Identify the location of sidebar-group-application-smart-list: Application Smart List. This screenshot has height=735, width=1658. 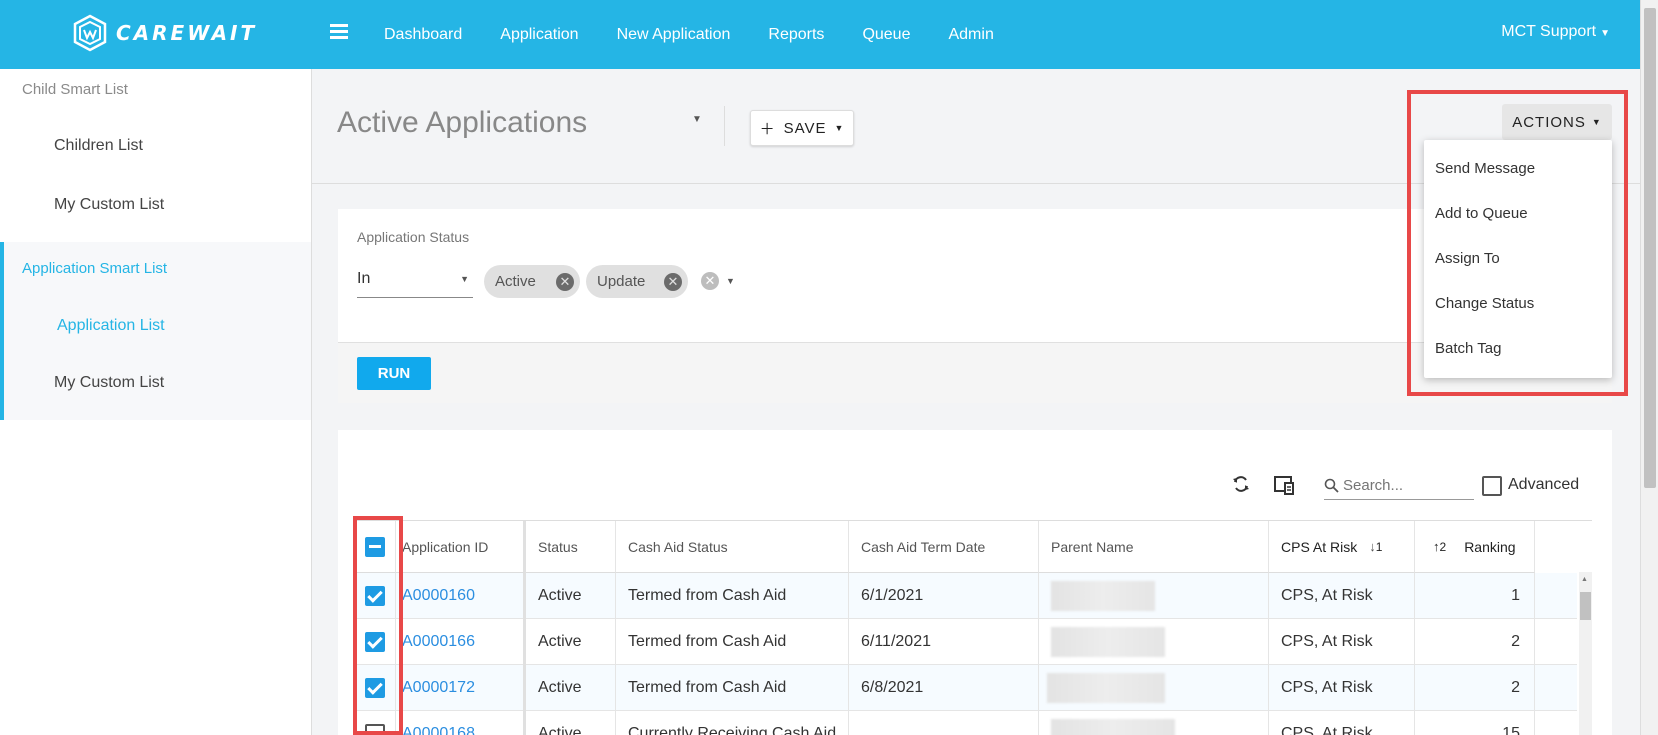
(94, 268).